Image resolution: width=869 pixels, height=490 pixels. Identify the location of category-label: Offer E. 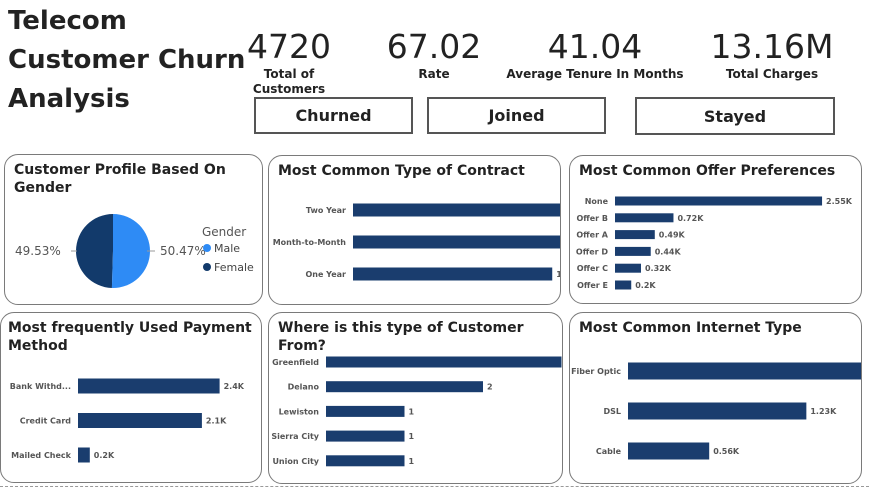
(592, 285).